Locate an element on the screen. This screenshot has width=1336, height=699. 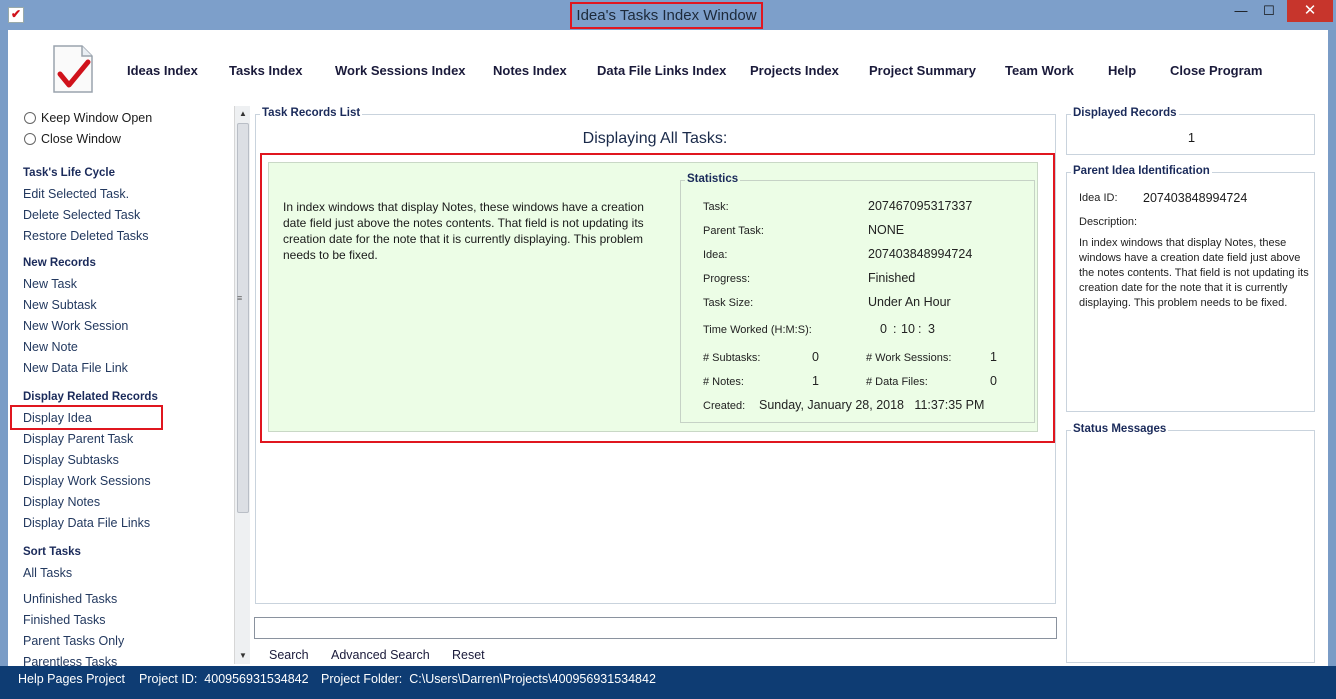
menu-data-file-links-index: Data File Links Index is located at coordinates (661, 70).